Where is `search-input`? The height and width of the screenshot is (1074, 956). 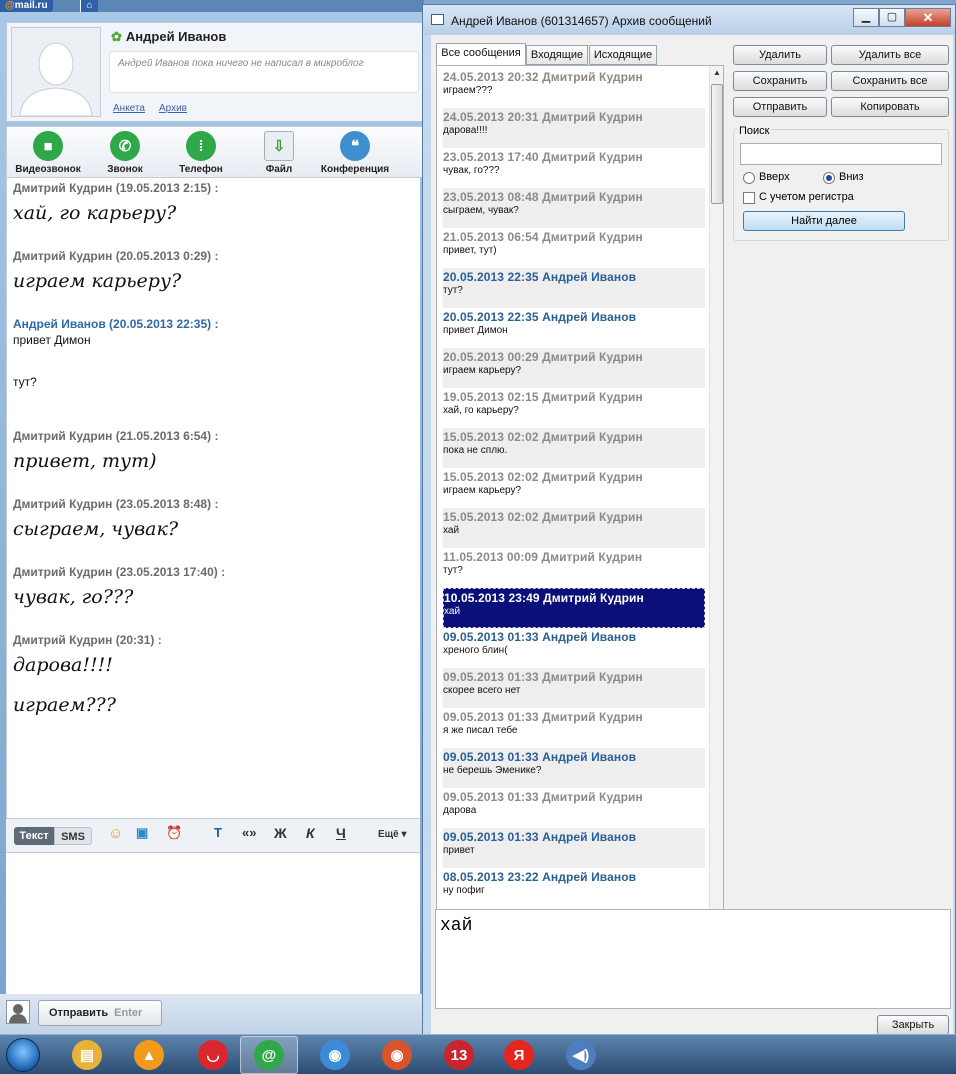 search-input is located at coordinates (841, 154).